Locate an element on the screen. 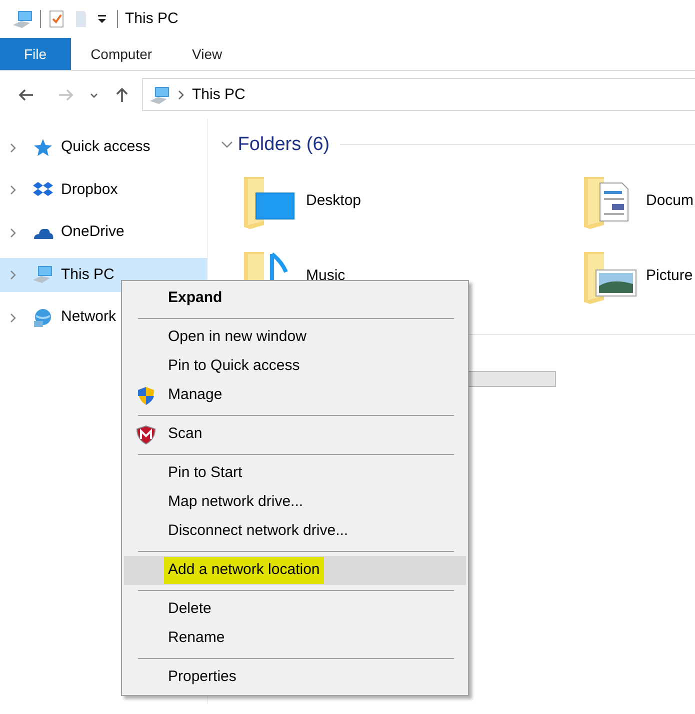  sidebar-item: Quick access is located at coordinates (103, 147).